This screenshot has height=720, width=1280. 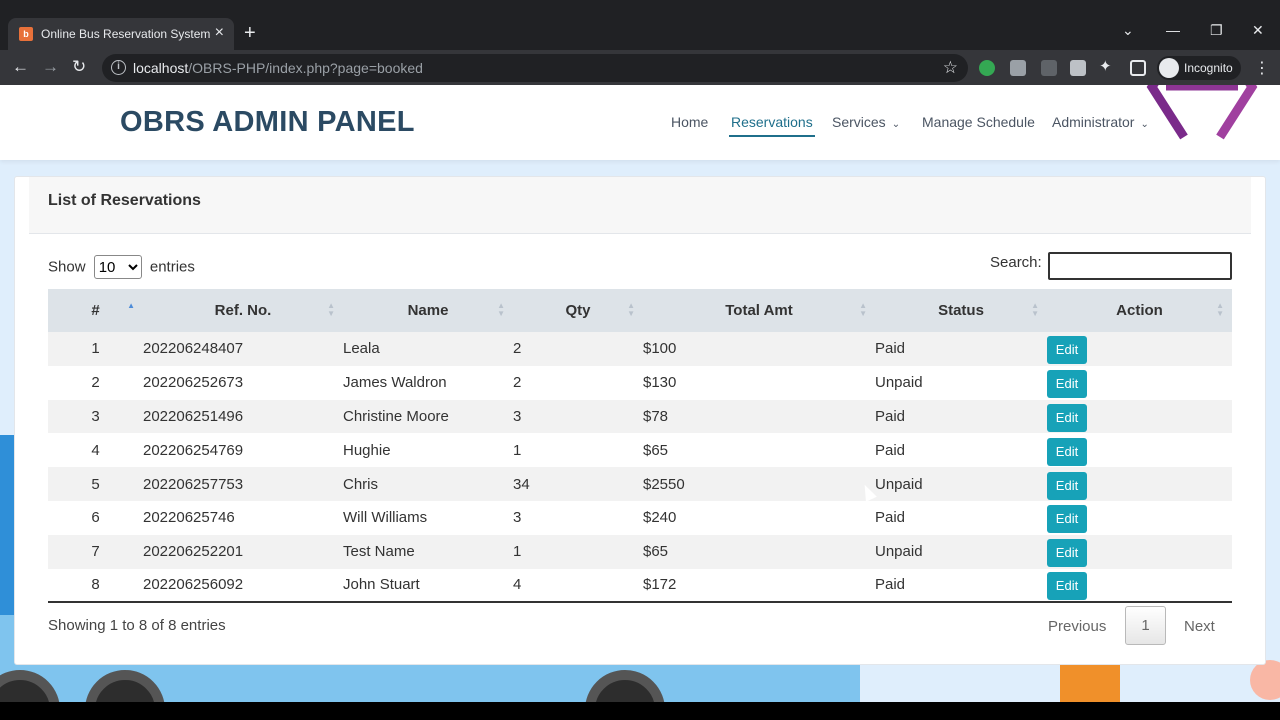 What do you see at coordinates (987, 68) in the screenshot?
I see `extension-icon` at bounding box center [987, 68].